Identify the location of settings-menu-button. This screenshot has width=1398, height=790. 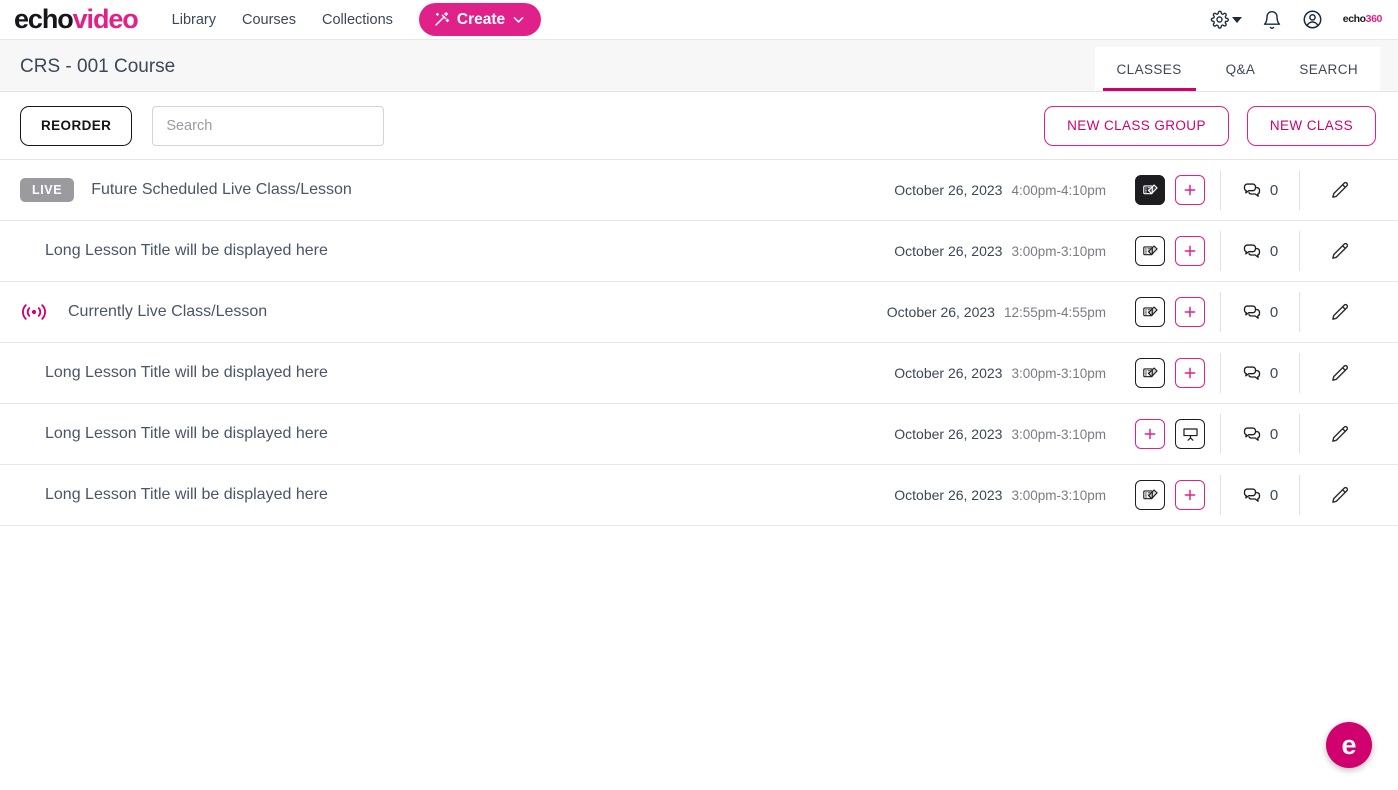
(1226, 19).